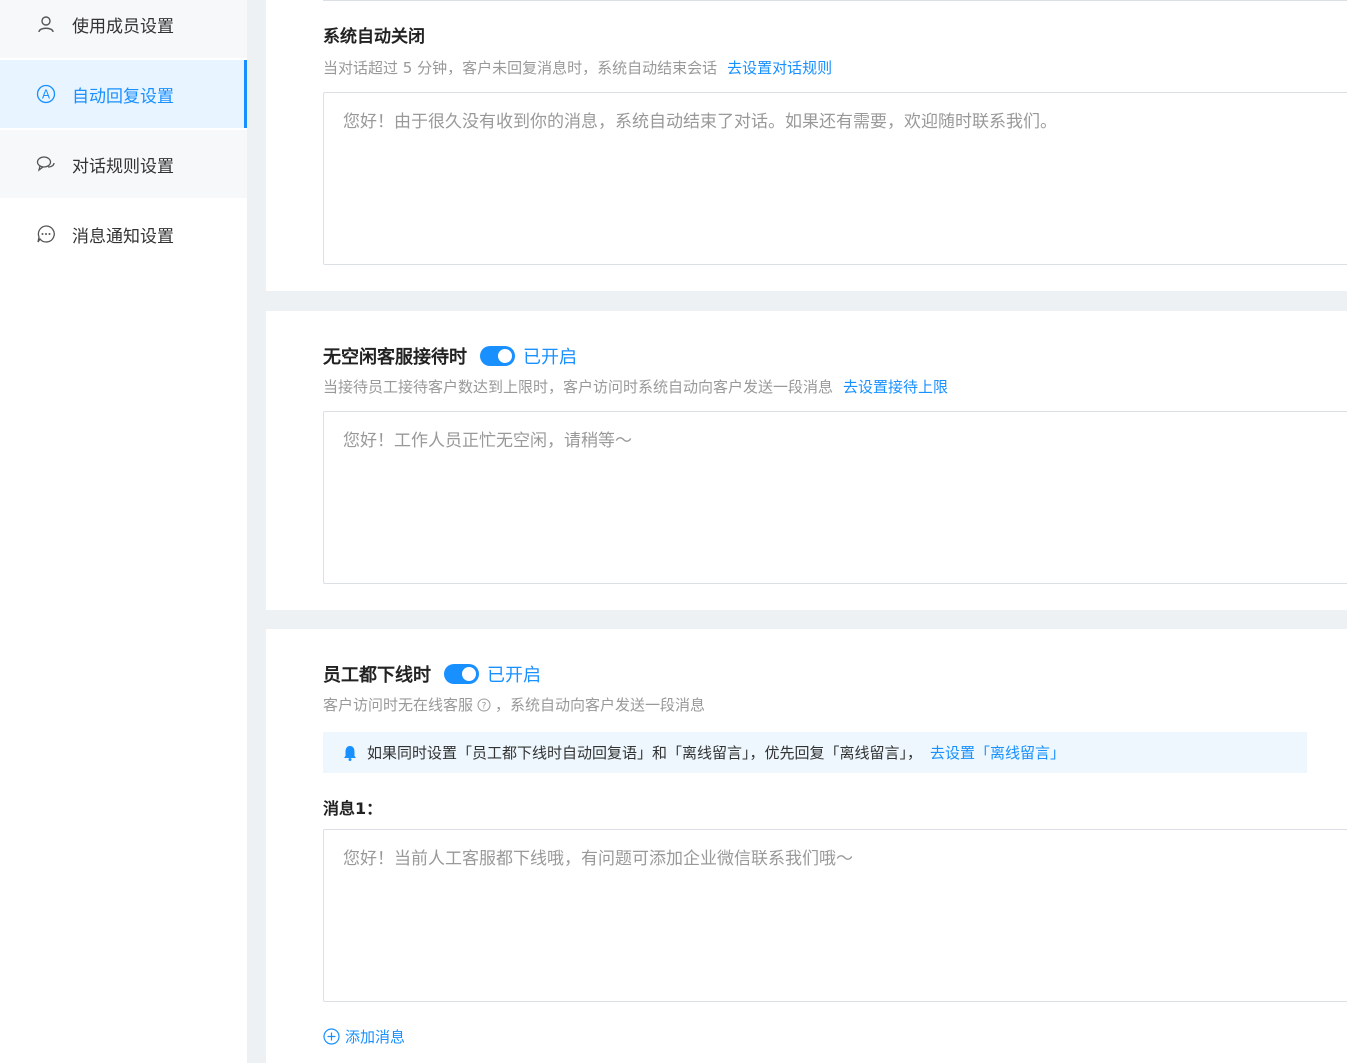 The image size is (1347, 1063). Describe the element at coordinates (46, 24) in the screenshot. I see `user-icon` at that location.